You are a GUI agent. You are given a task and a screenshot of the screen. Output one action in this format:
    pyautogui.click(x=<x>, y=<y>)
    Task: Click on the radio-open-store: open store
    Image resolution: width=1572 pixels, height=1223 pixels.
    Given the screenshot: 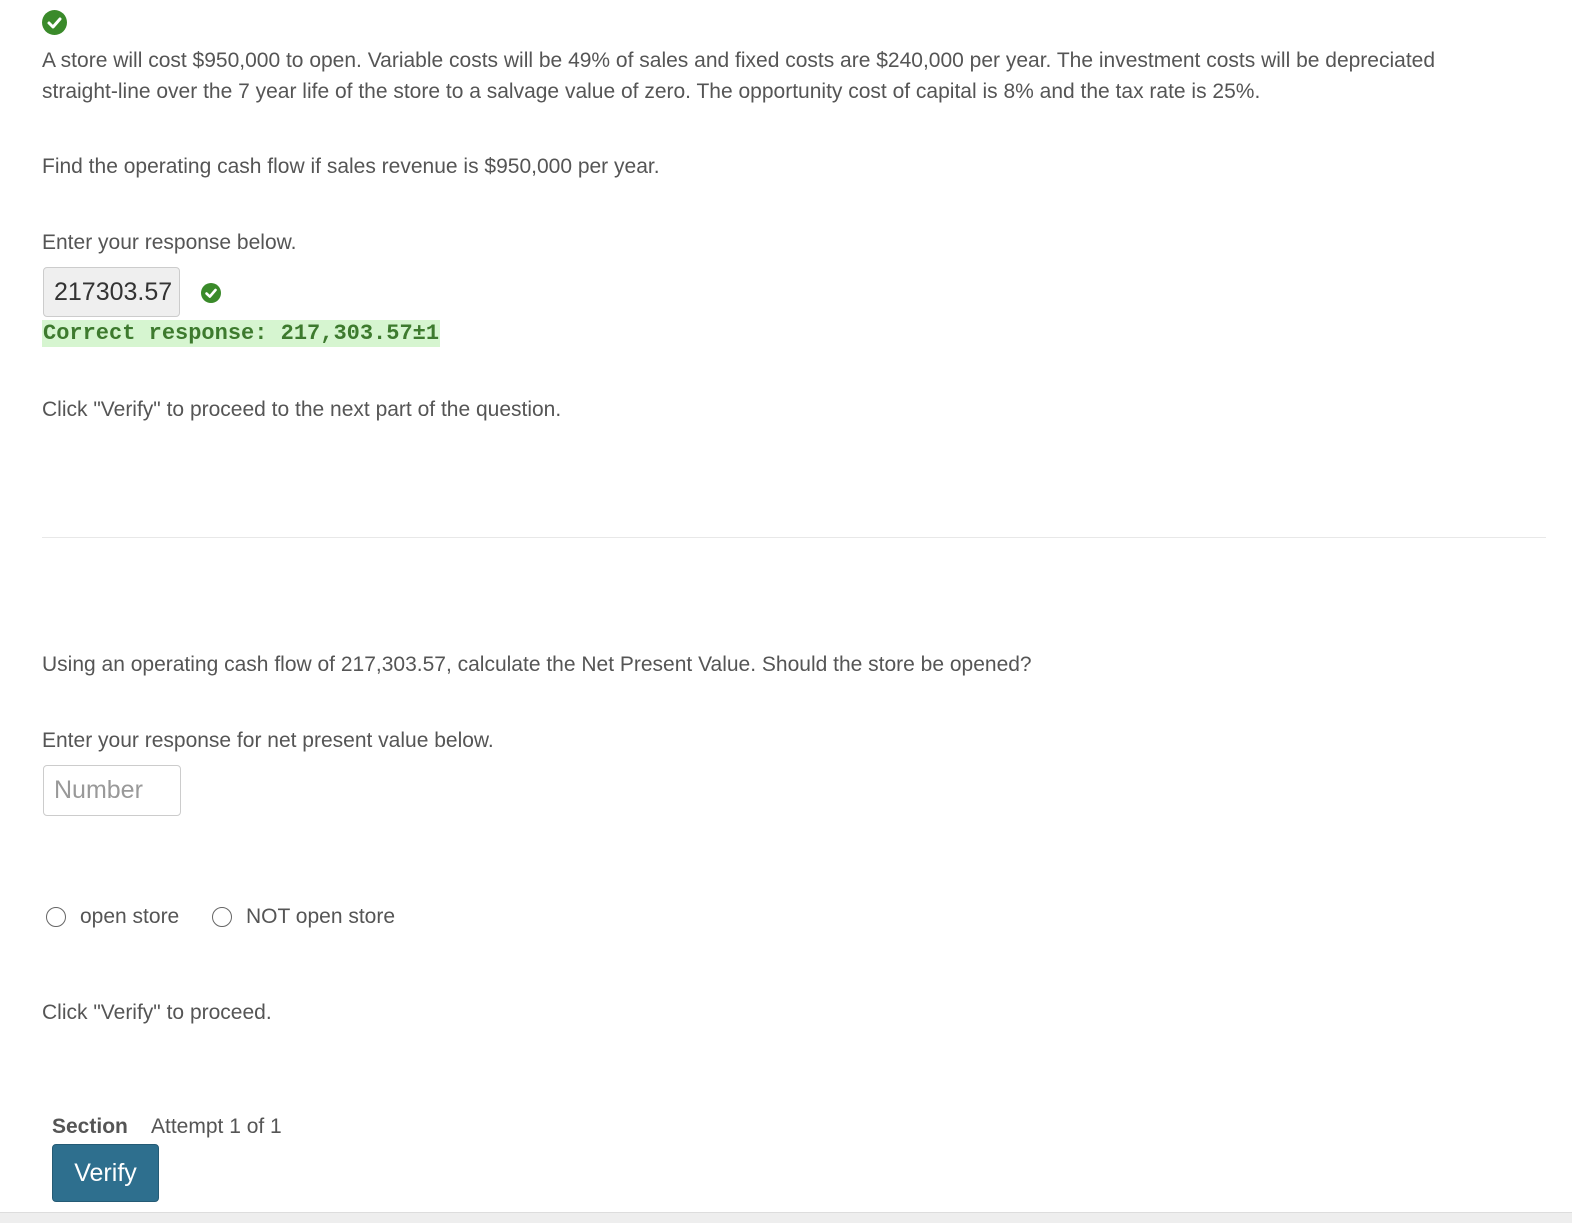 What is the action you would take?
    pyautogui.click(x=112, y=917)
    